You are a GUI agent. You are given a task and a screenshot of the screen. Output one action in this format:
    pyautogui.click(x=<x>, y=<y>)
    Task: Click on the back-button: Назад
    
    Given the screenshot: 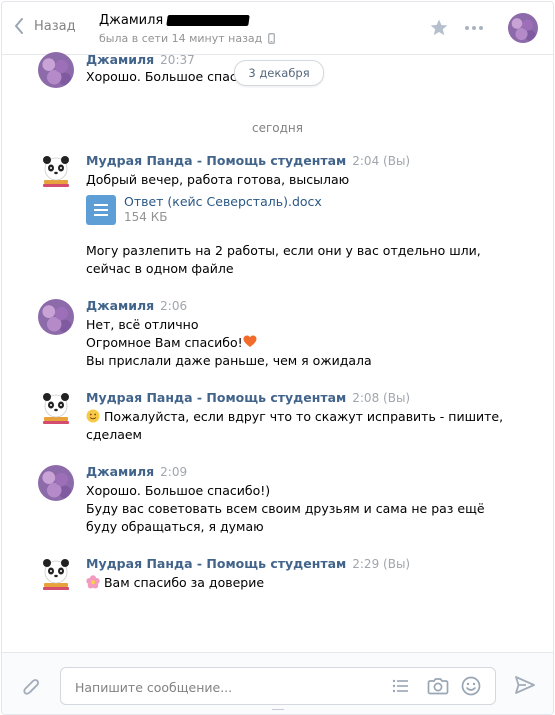 What is the action you would take?
    pyautogui.click(x=45, y=26)
    